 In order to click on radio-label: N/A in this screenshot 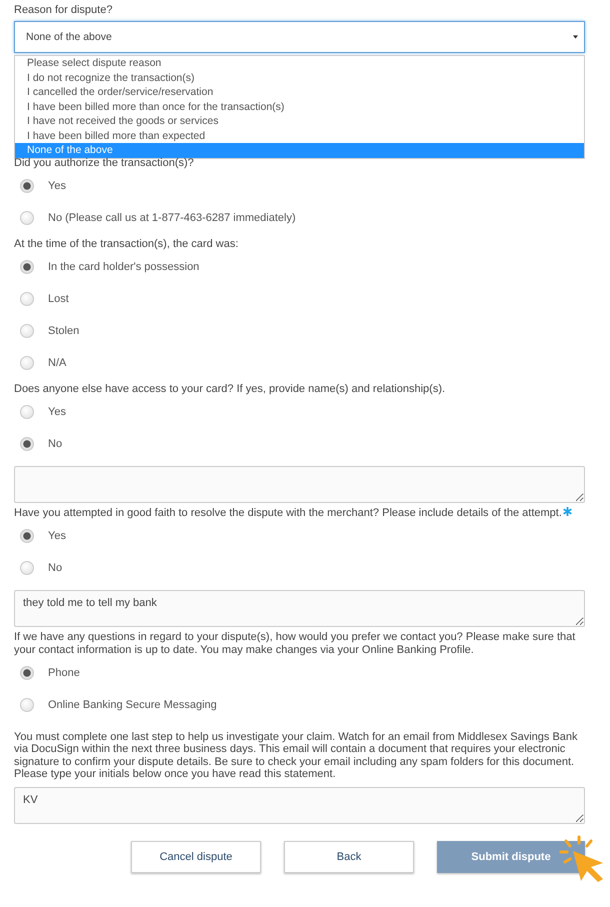, I will do `click(57, 362)`.